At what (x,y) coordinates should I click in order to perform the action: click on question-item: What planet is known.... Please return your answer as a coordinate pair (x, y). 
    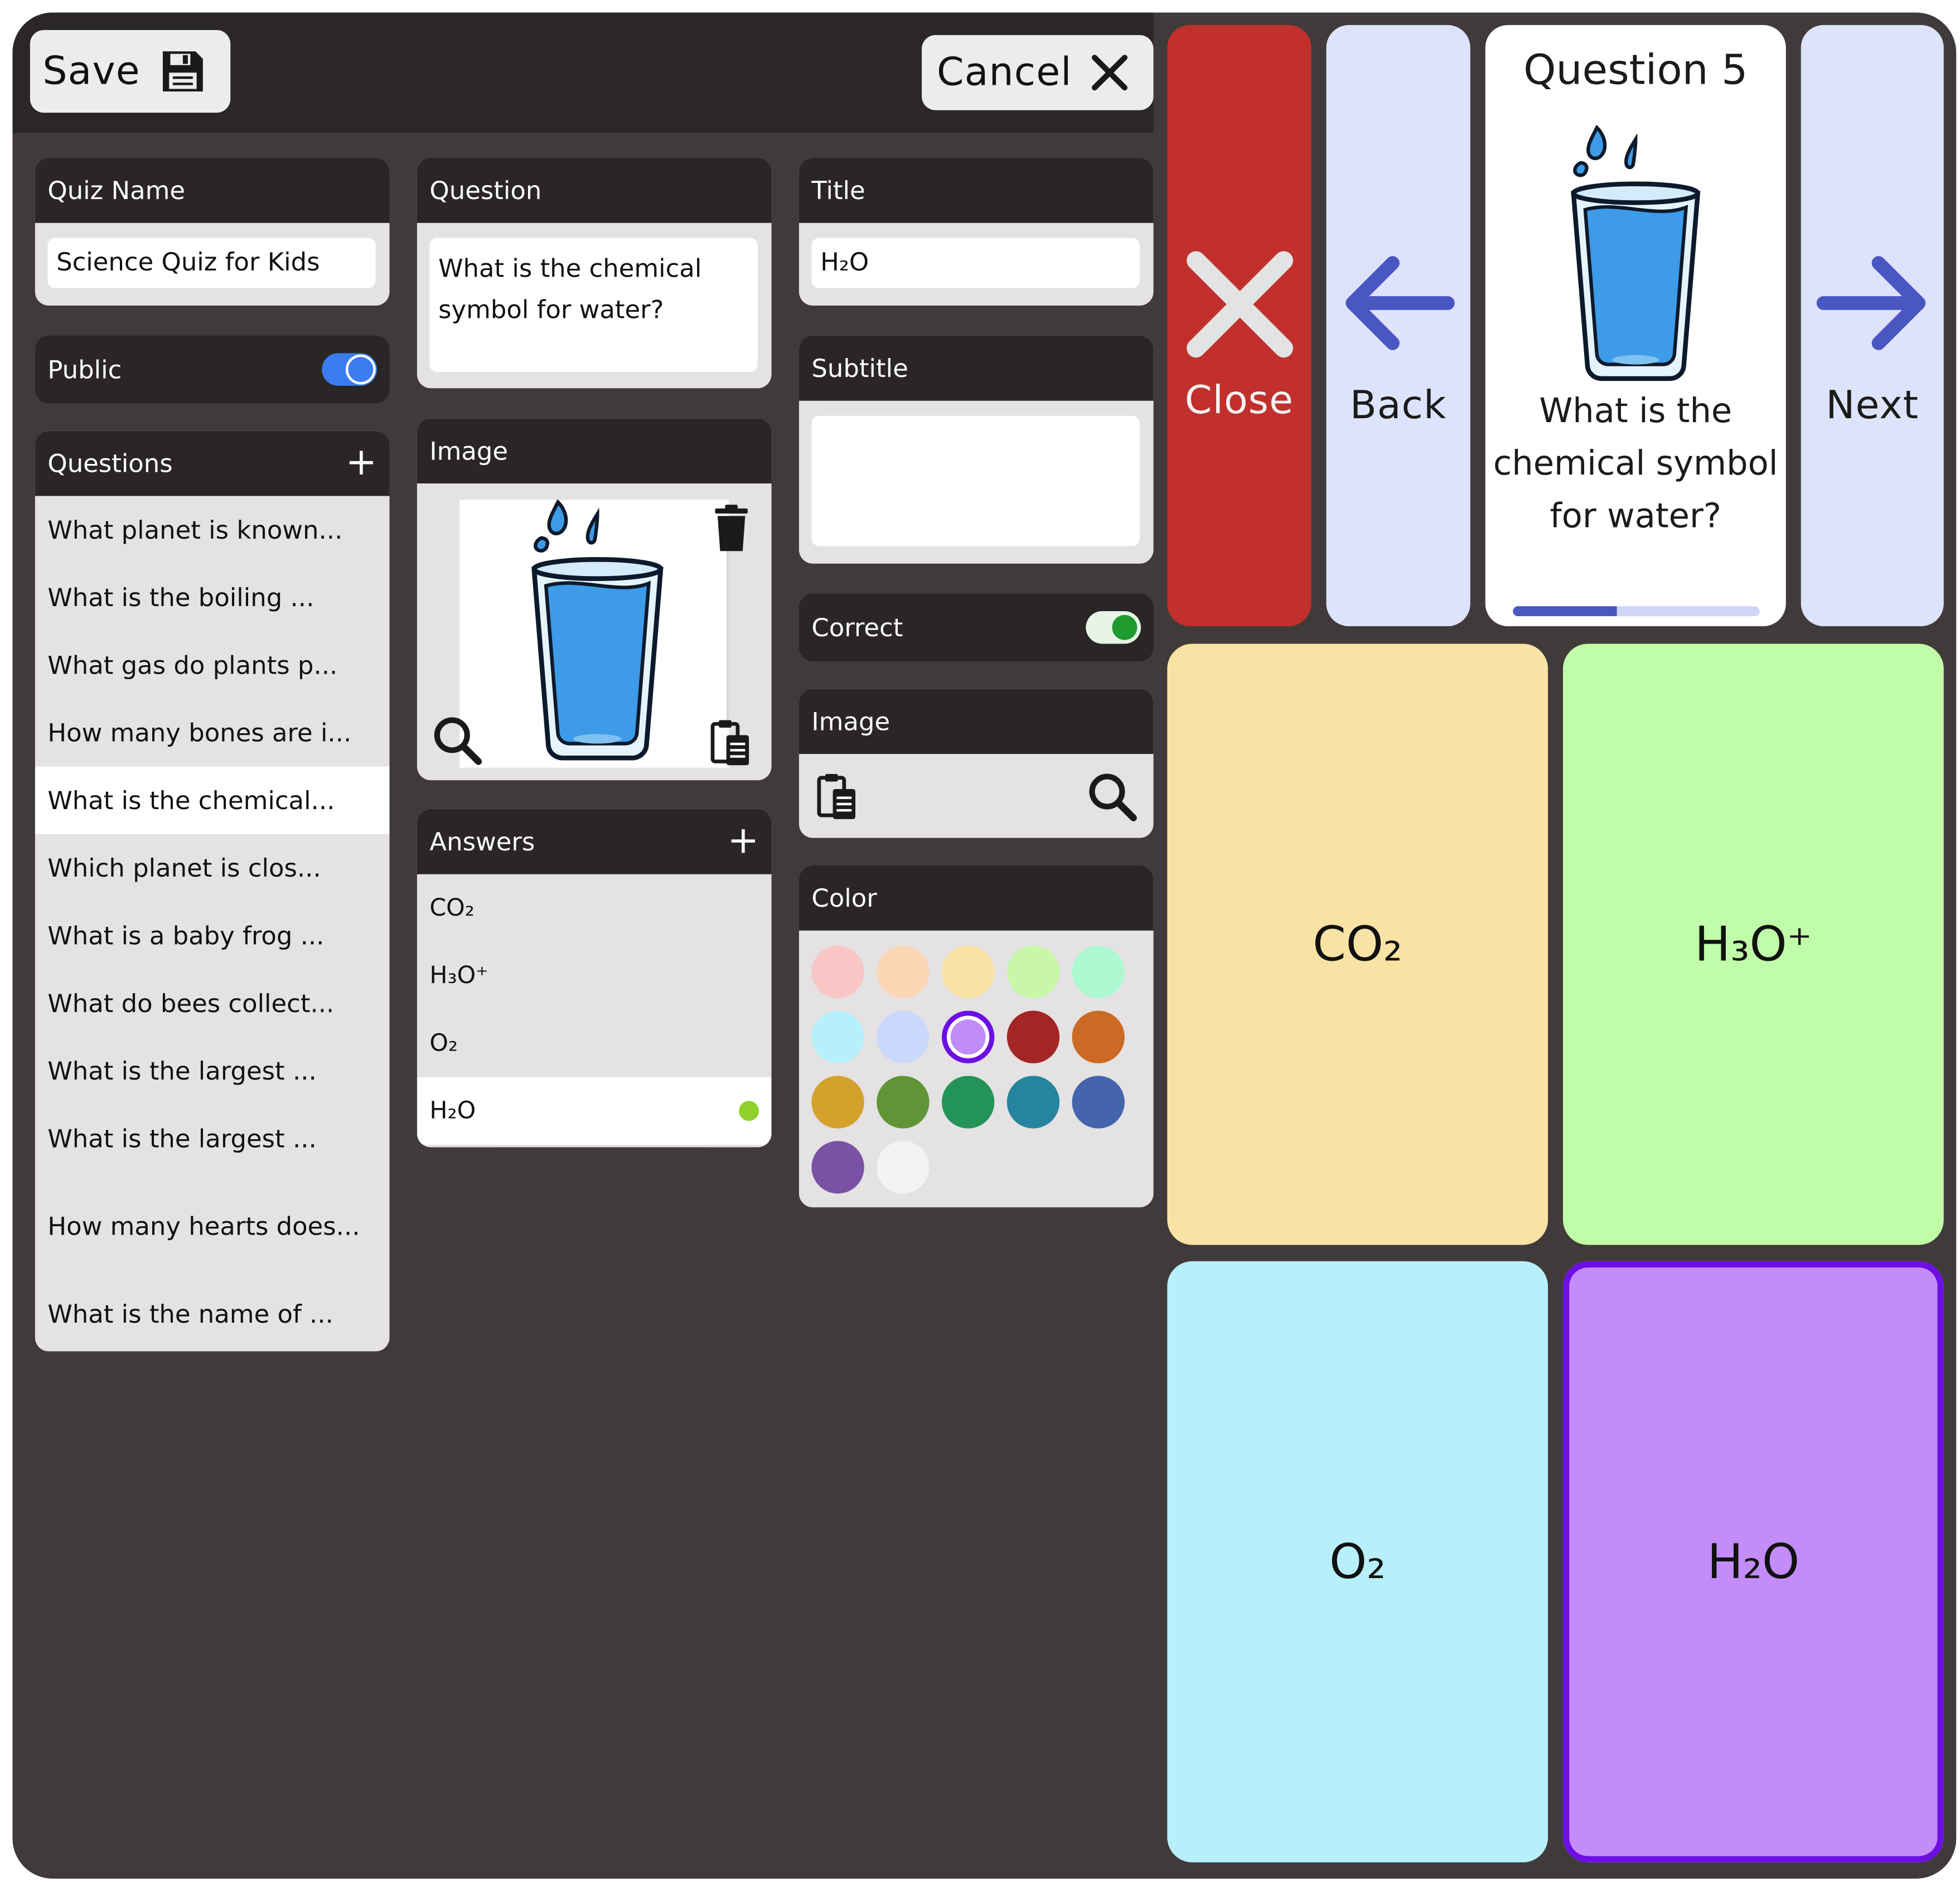
    Looking at the image, I should click on (212, 529).